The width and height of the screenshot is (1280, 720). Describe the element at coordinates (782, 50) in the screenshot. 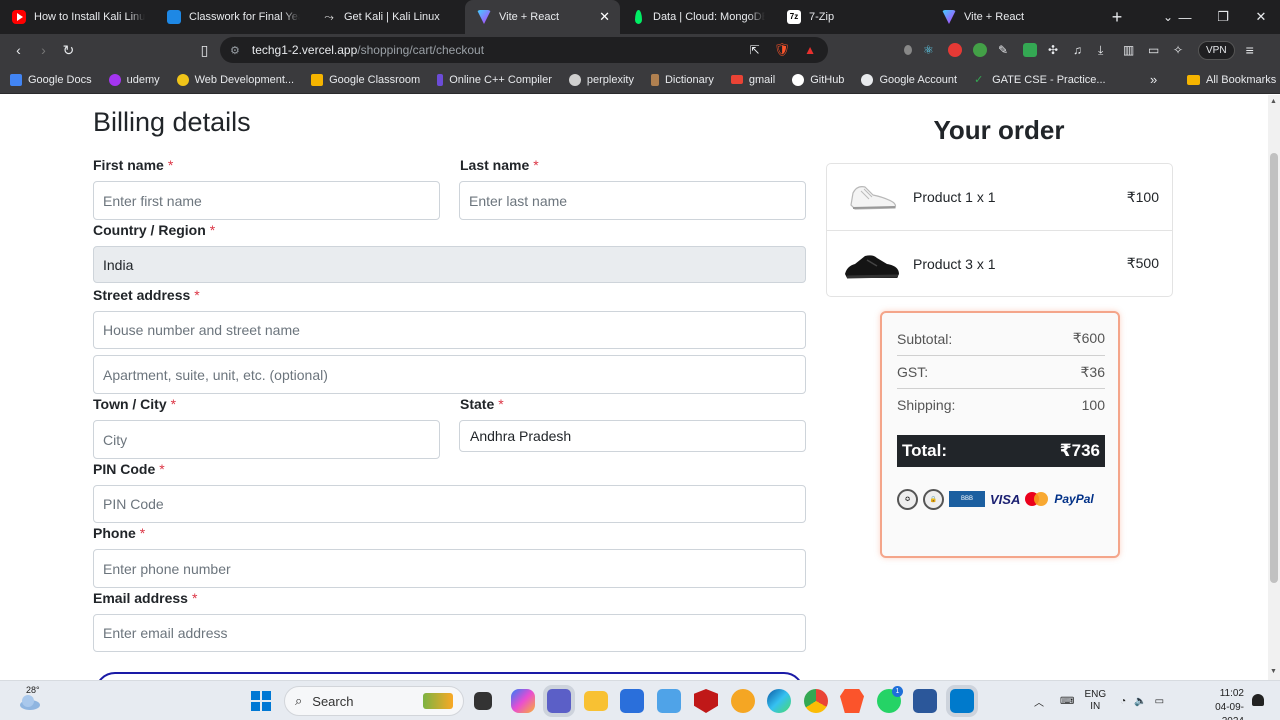

I see `brave-shield-icon: 🛡` at that location.